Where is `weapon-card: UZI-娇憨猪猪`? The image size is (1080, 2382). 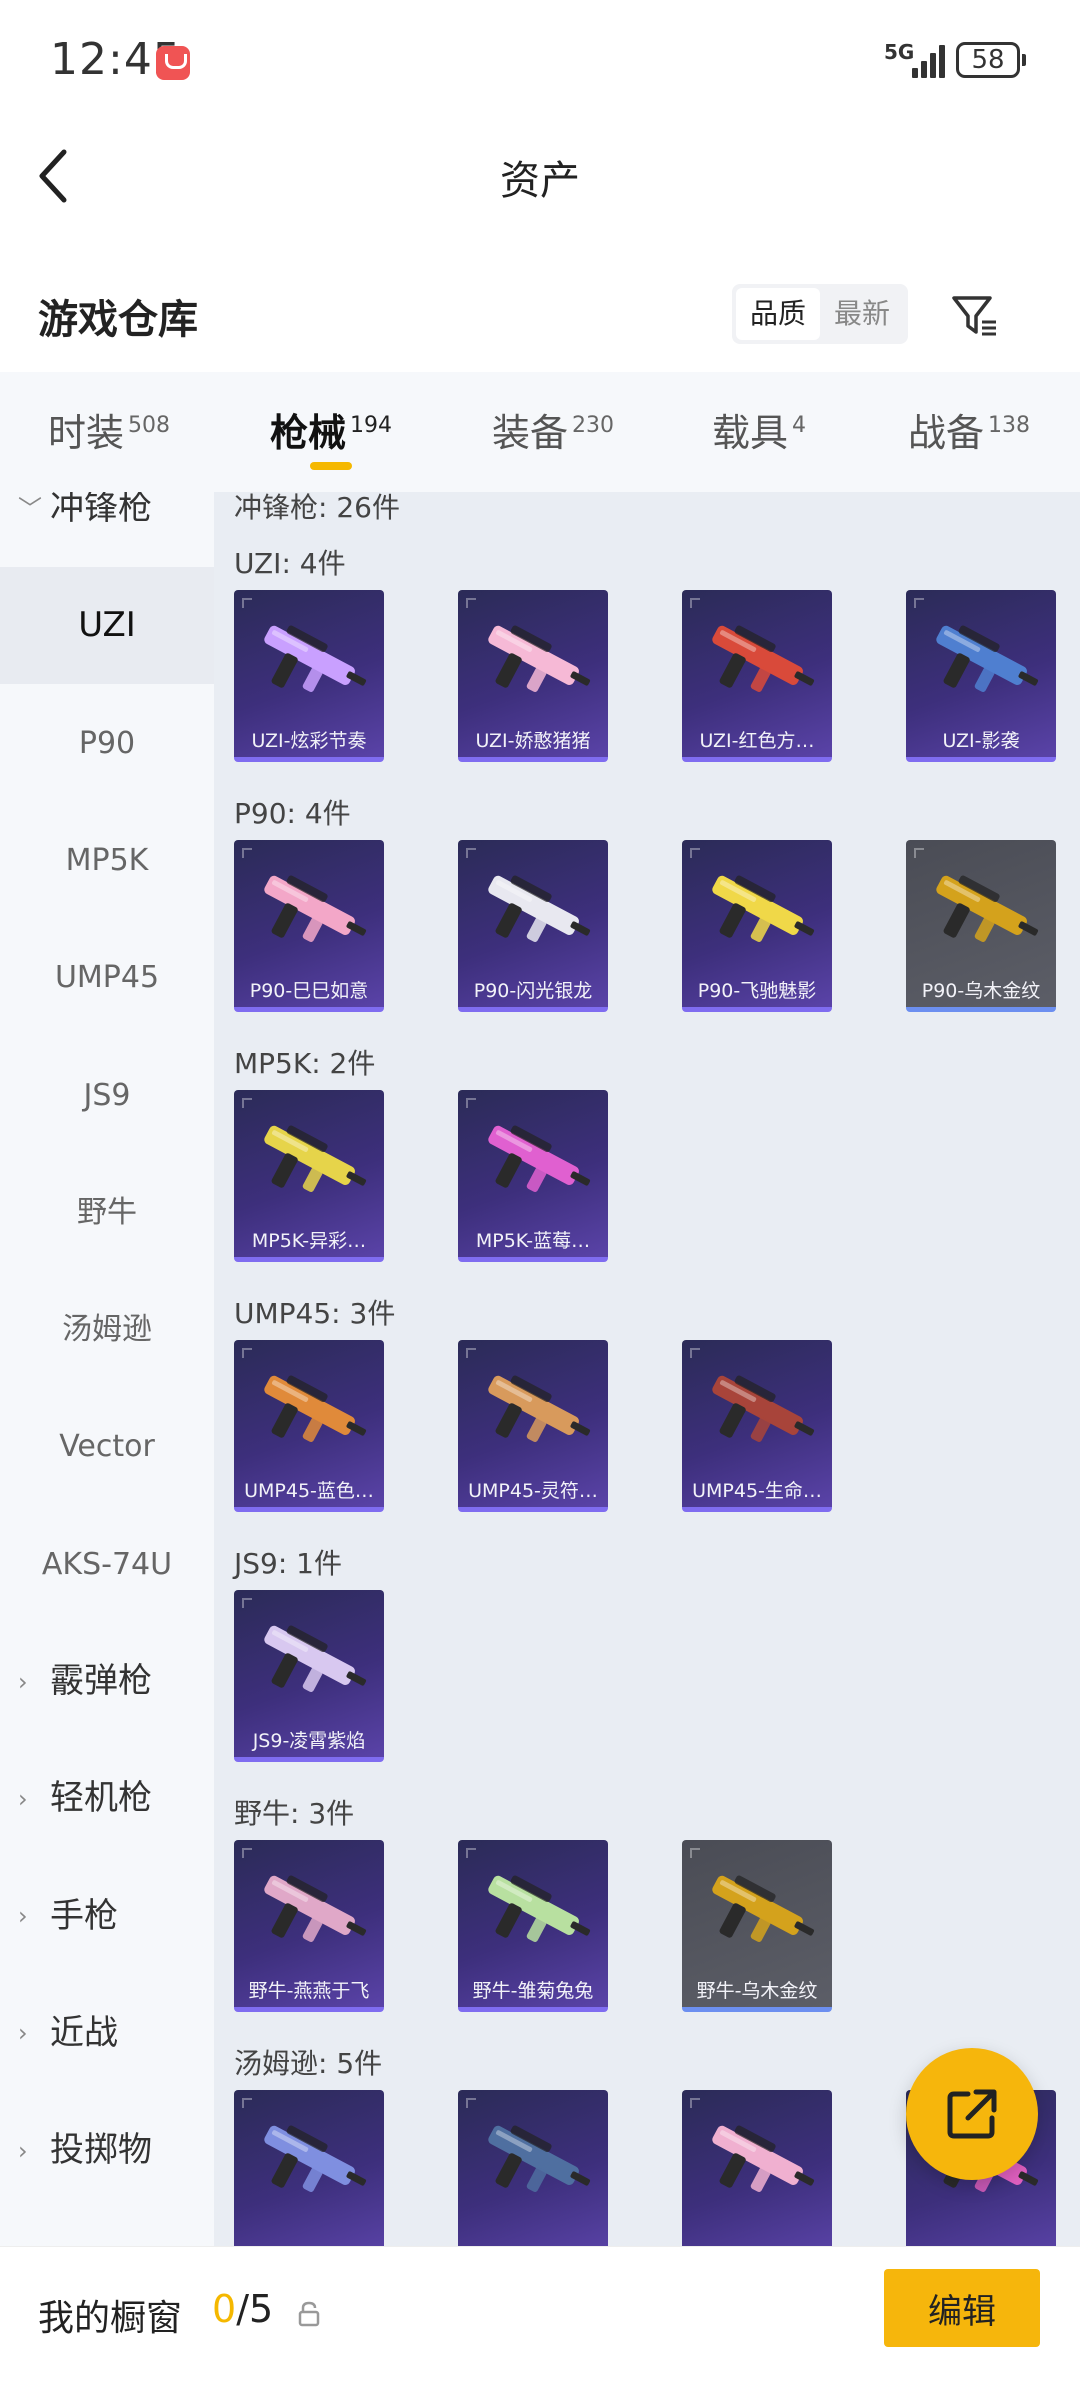
weapon-card: UZI-娇憨猪猪 is located at coordinates (533, 676).